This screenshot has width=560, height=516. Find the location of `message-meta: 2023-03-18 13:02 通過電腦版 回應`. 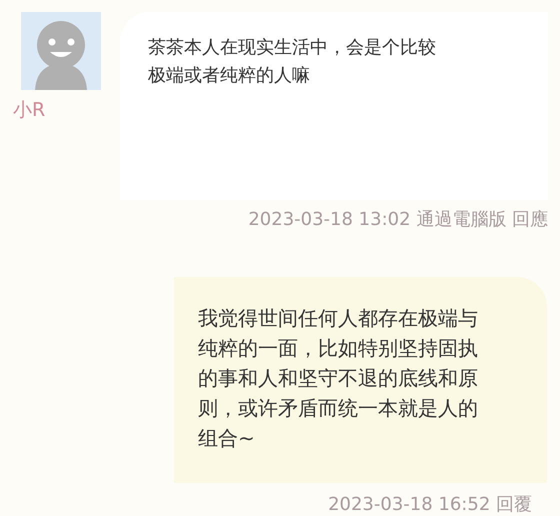

message-meta: 2023-03-18 13:02 通過電腦版 回應 is located at coordinates (398, 220).